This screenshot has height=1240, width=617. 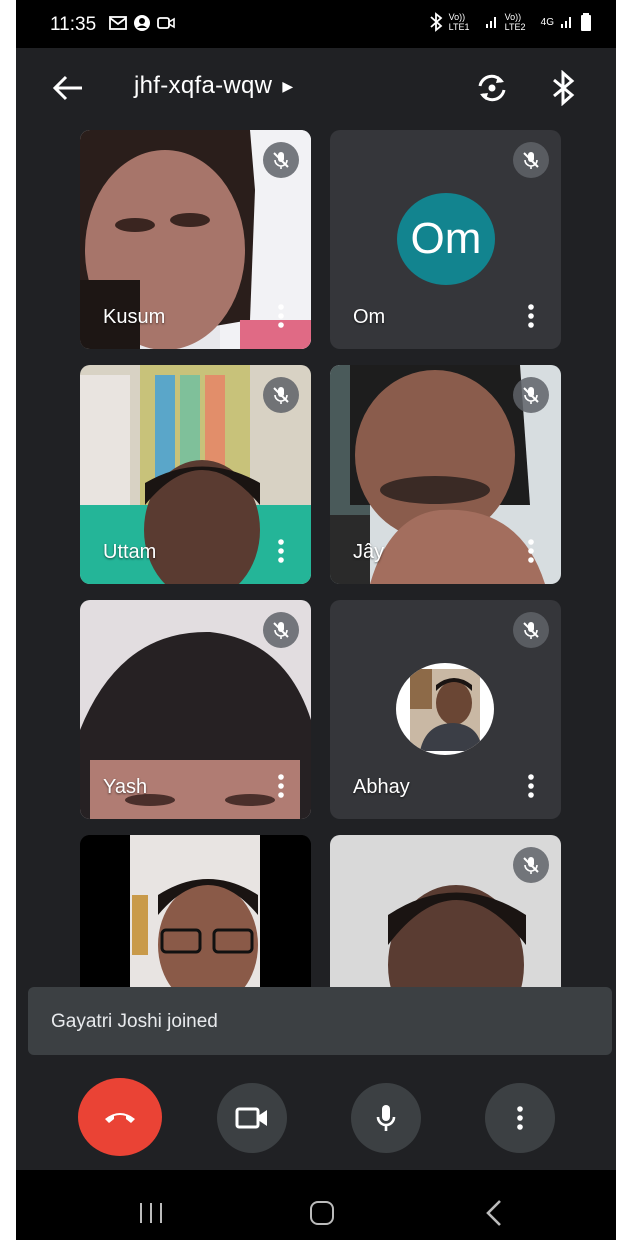 What do you see at coordinates (369, 317) in the screenshot?
I see `participant-name: Om` at bounding box center [369, 317].